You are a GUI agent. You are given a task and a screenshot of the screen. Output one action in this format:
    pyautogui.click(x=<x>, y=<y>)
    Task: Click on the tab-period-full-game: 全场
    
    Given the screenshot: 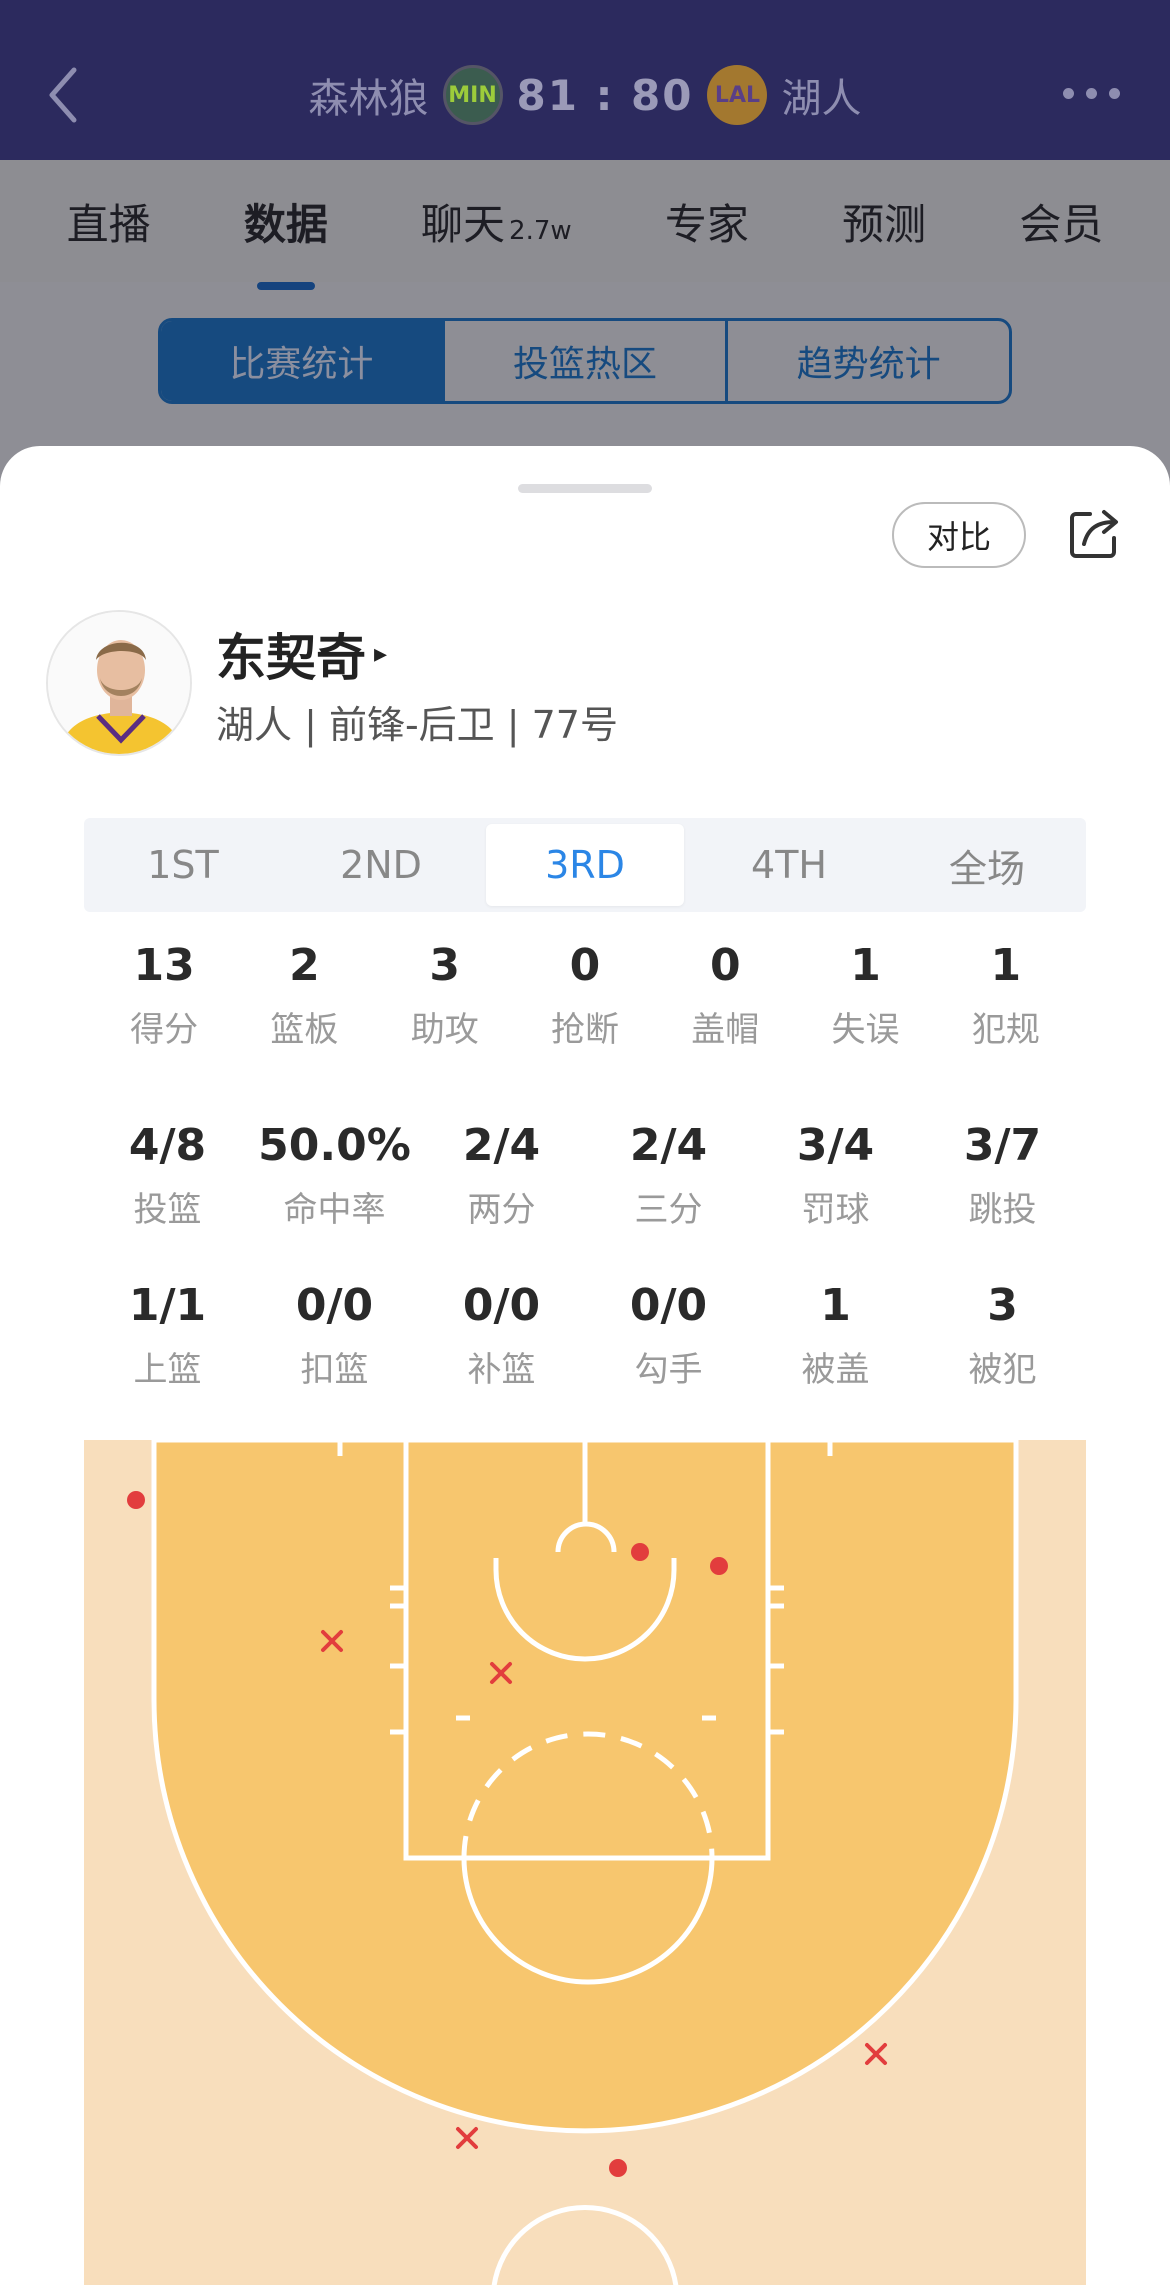 What is the action you would take?
    pyautogui.click(x=987, y=865)
    